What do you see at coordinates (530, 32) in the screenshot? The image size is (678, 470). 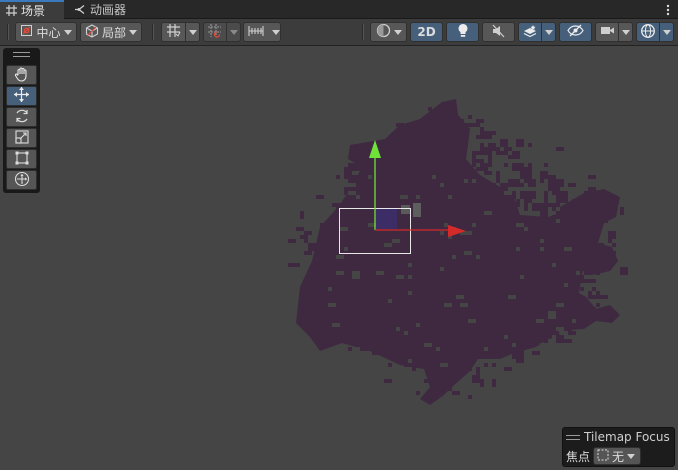 I see `layers-effects-icon` at bounding box center [530, 32].